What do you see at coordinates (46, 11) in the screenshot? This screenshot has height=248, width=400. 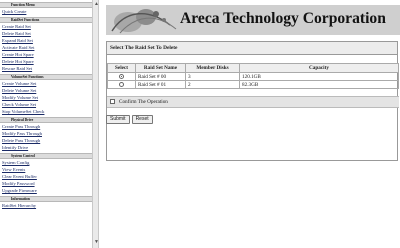 I see `sidebar-item-quick-create: Quick Create` at bounding box center [46, 11].